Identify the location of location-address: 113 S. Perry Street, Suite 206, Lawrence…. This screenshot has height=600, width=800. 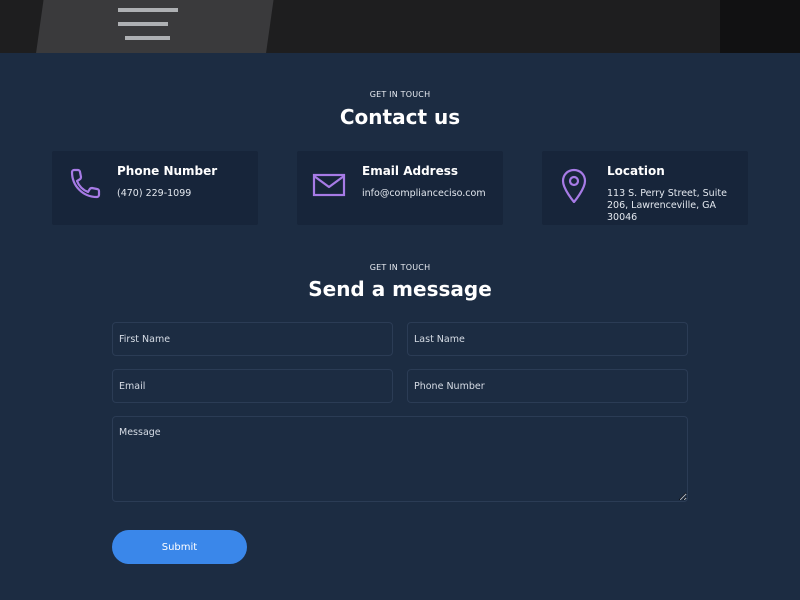
(667, 205).